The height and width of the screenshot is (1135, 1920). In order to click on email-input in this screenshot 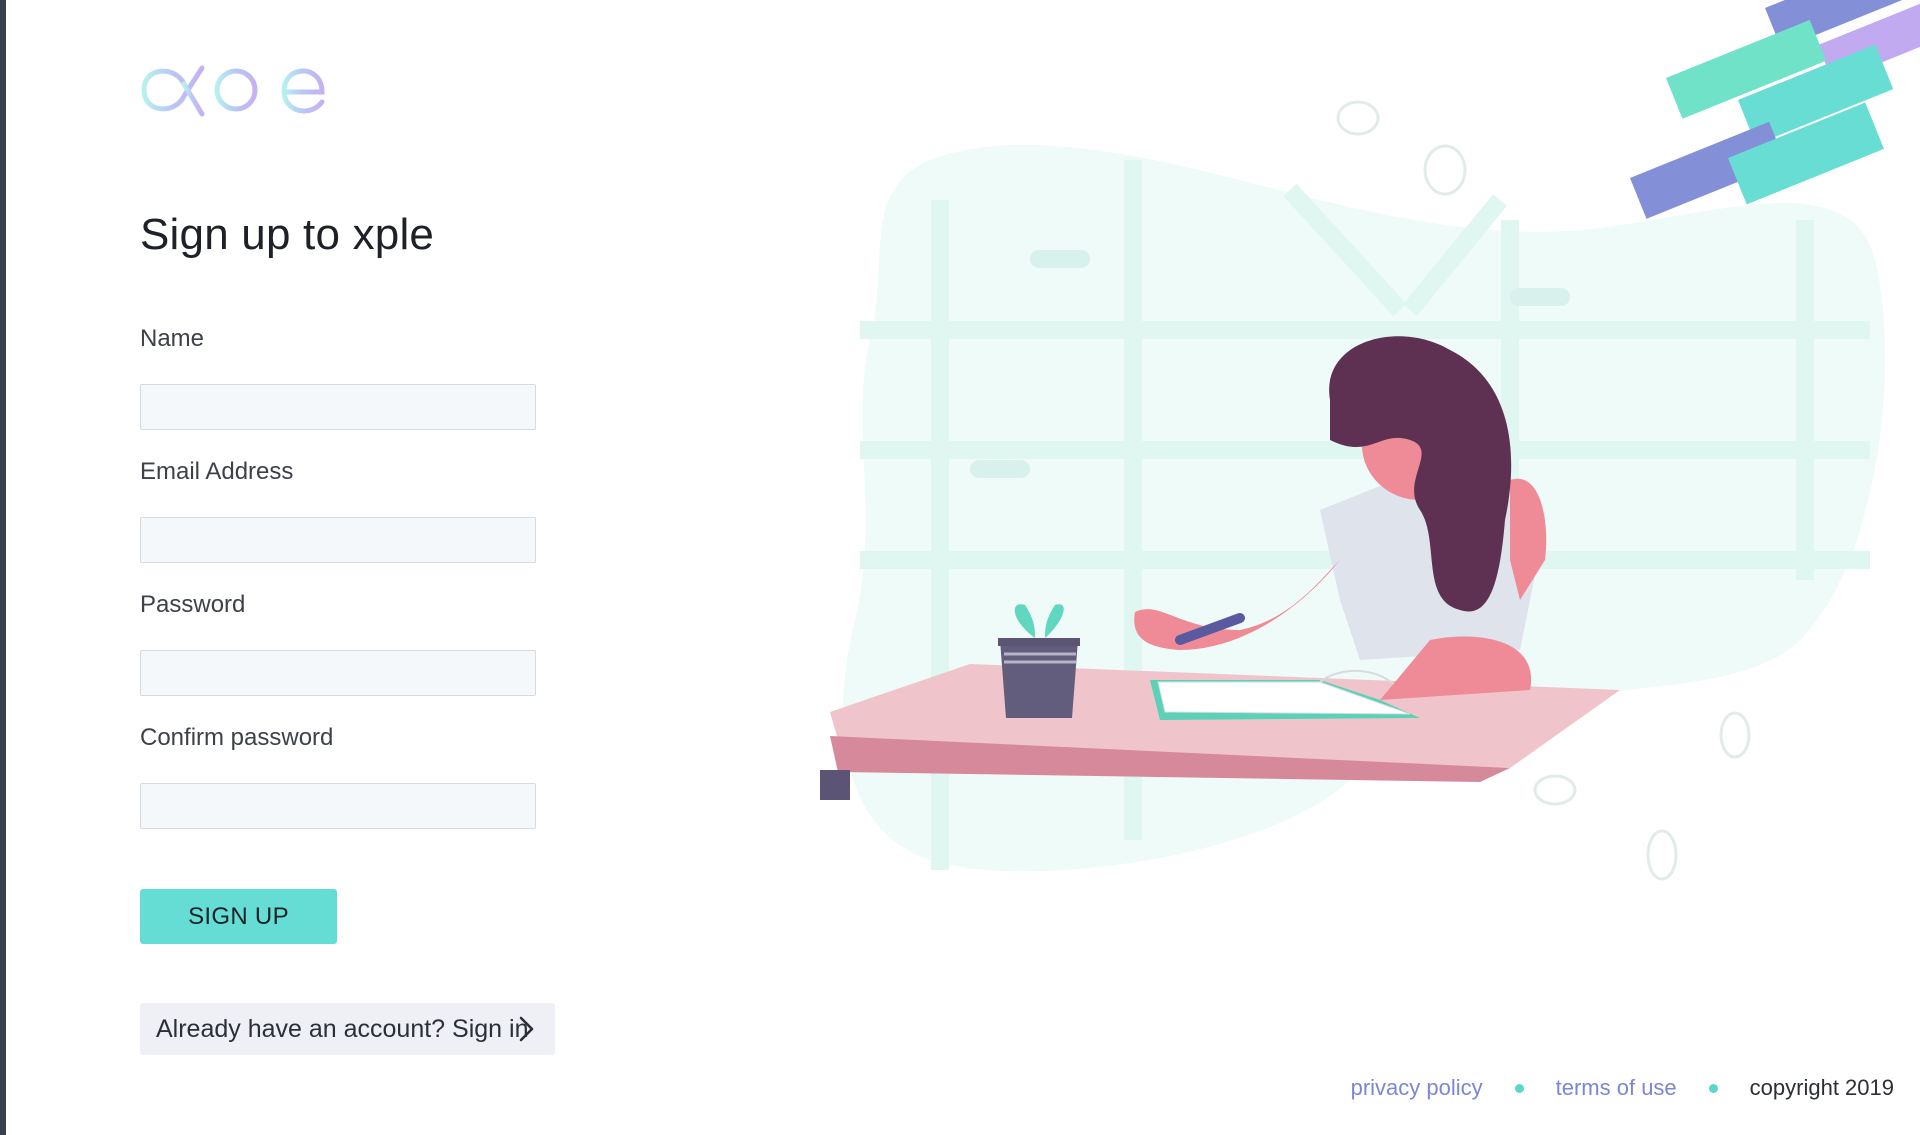, I will do `click(338, 540)`.